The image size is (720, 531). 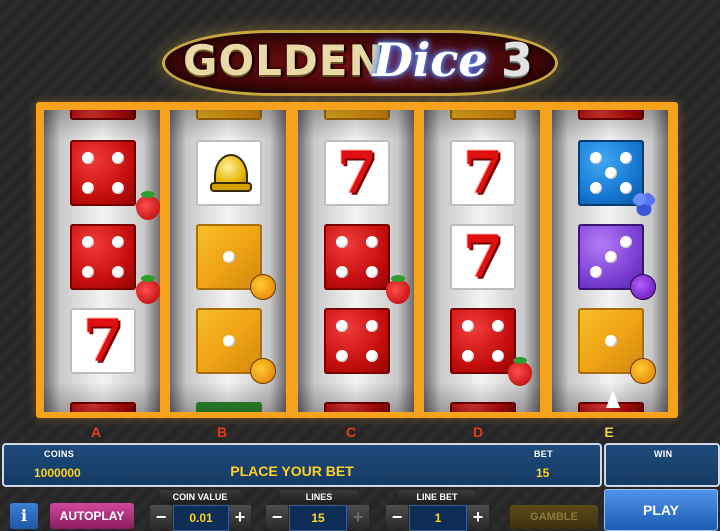 I want to click on reel-label-d: D, so click(x=478, y=432).